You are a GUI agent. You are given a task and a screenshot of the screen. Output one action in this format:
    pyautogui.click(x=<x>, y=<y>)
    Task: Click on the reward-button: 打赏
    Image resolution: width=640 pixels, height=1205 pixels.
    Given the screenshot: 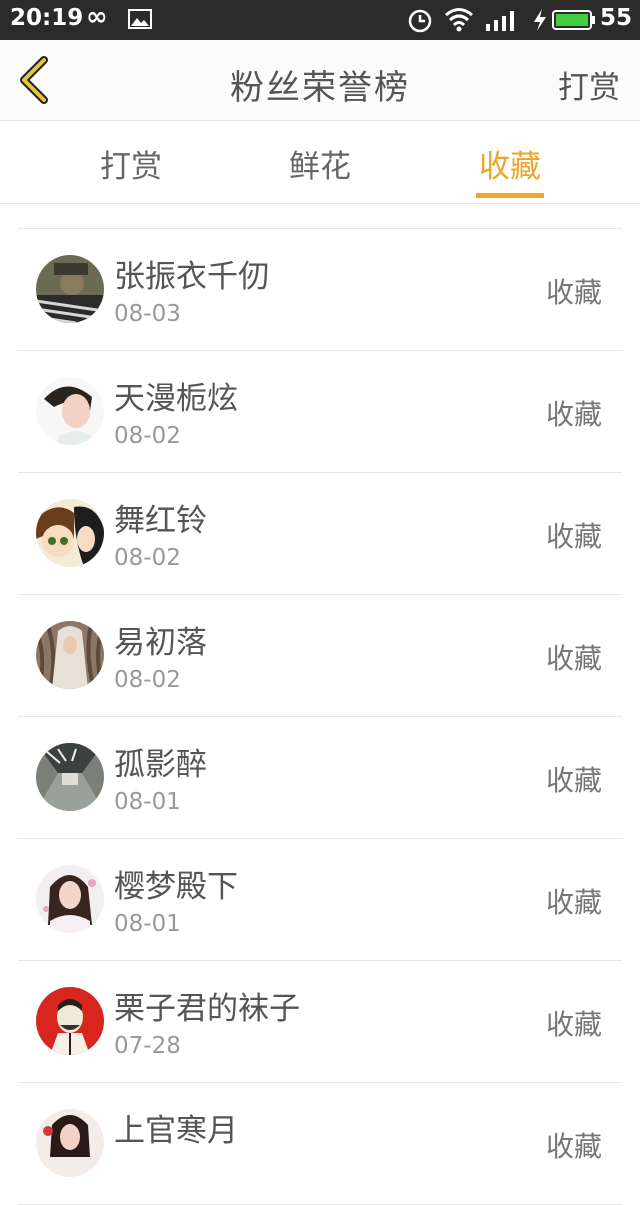 What is the action you would take?
    pyautogui.click(x=589, y=84)
    